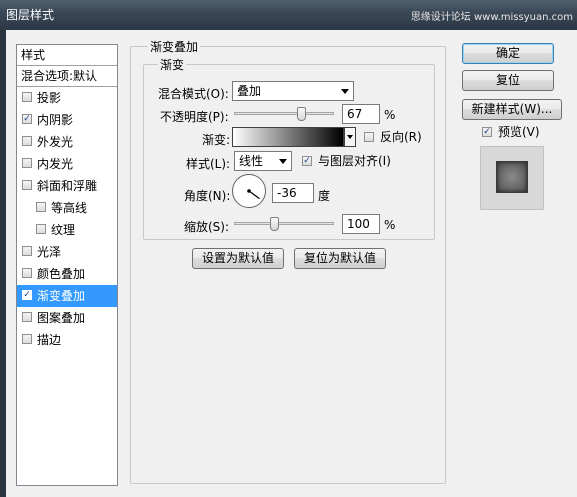 The height and width of the screenshot is (497, 577). What do you see at coordinates (293, 91) in the screenshot?
I see `blend-mode-select: 叠加` at bounding box center [293, 91].